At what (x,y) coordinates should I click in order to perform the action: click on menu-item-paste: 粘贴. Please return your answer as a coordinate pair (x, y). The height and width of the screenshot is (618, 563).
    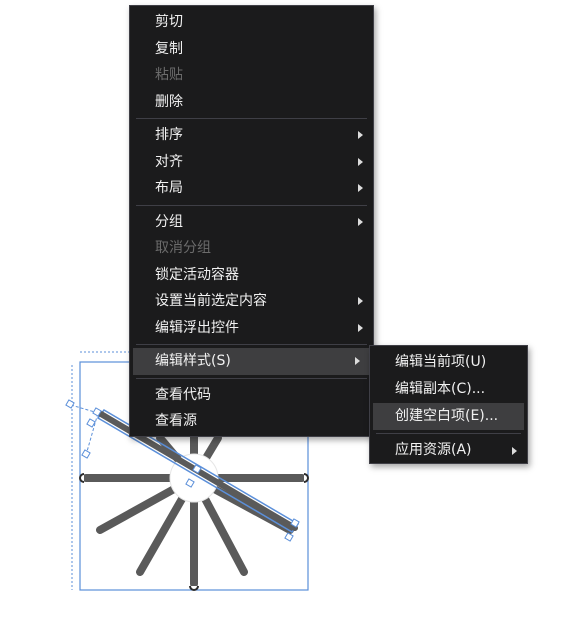
    Looking at the image, I should click on (169, 75).